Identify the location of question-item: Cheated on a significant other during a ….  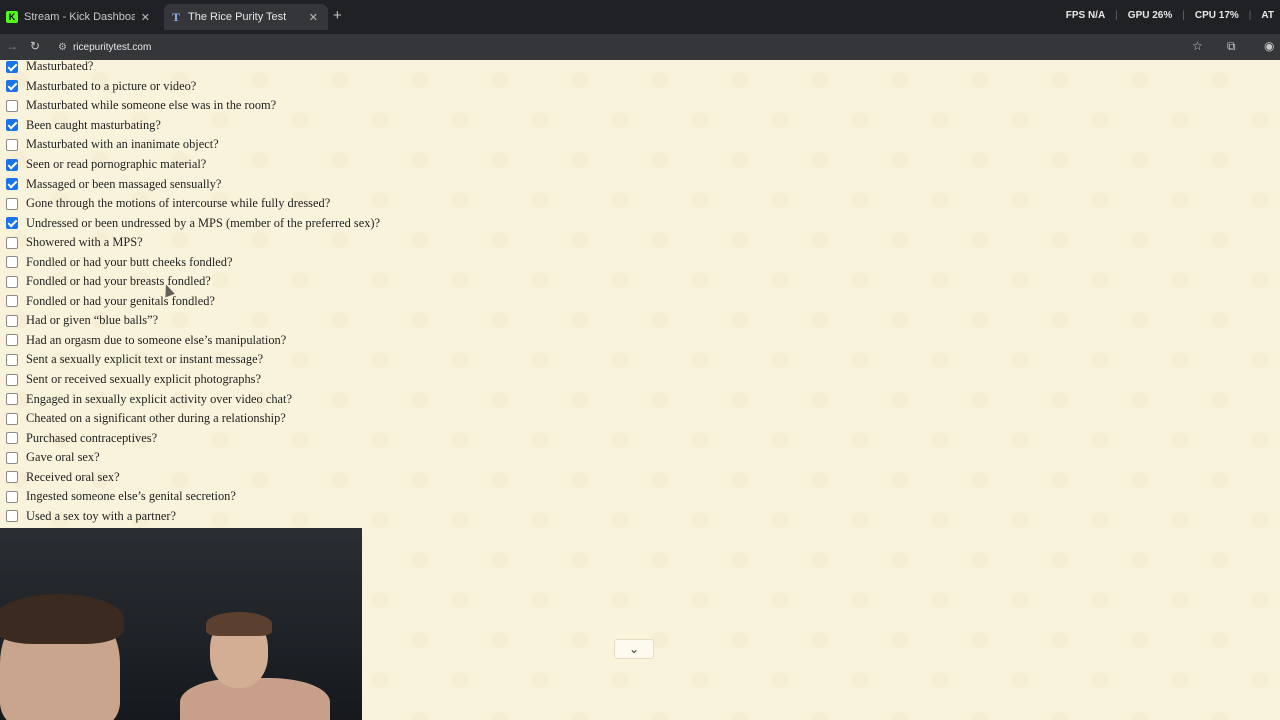
(193, 419).